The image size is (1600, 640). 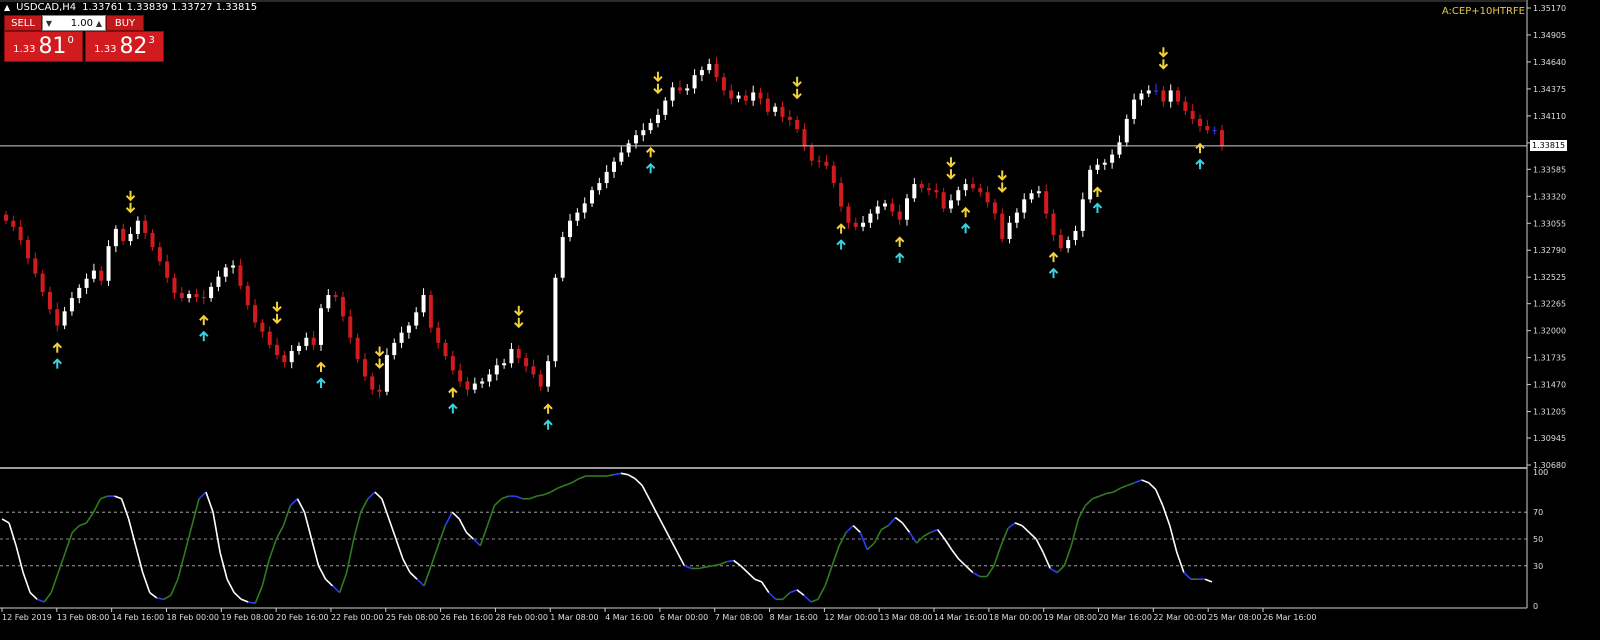 What do you see at coordinates (1549, 145) in the screenshot?
I see `current-price-label: 1.33815` at bounding box center [1549, 145].